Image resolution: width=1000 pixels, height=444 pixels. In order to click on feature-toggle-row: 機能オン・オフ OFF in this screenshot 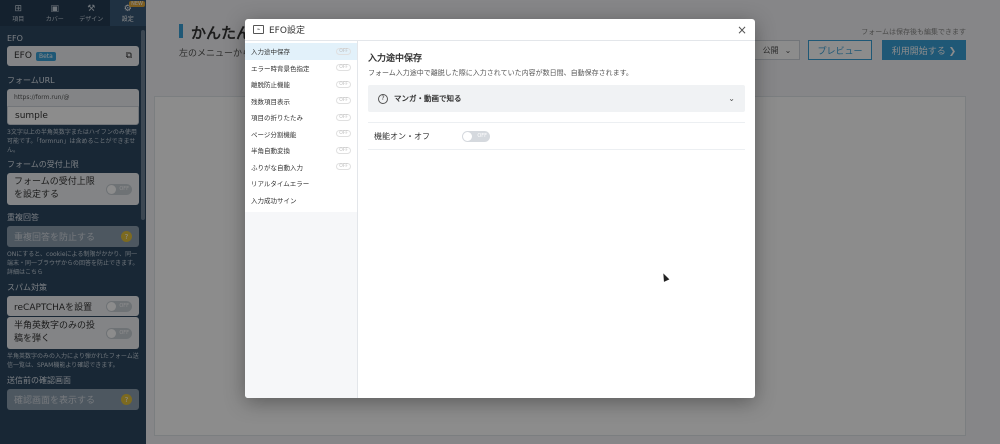, I will do `click(556, 136)`.